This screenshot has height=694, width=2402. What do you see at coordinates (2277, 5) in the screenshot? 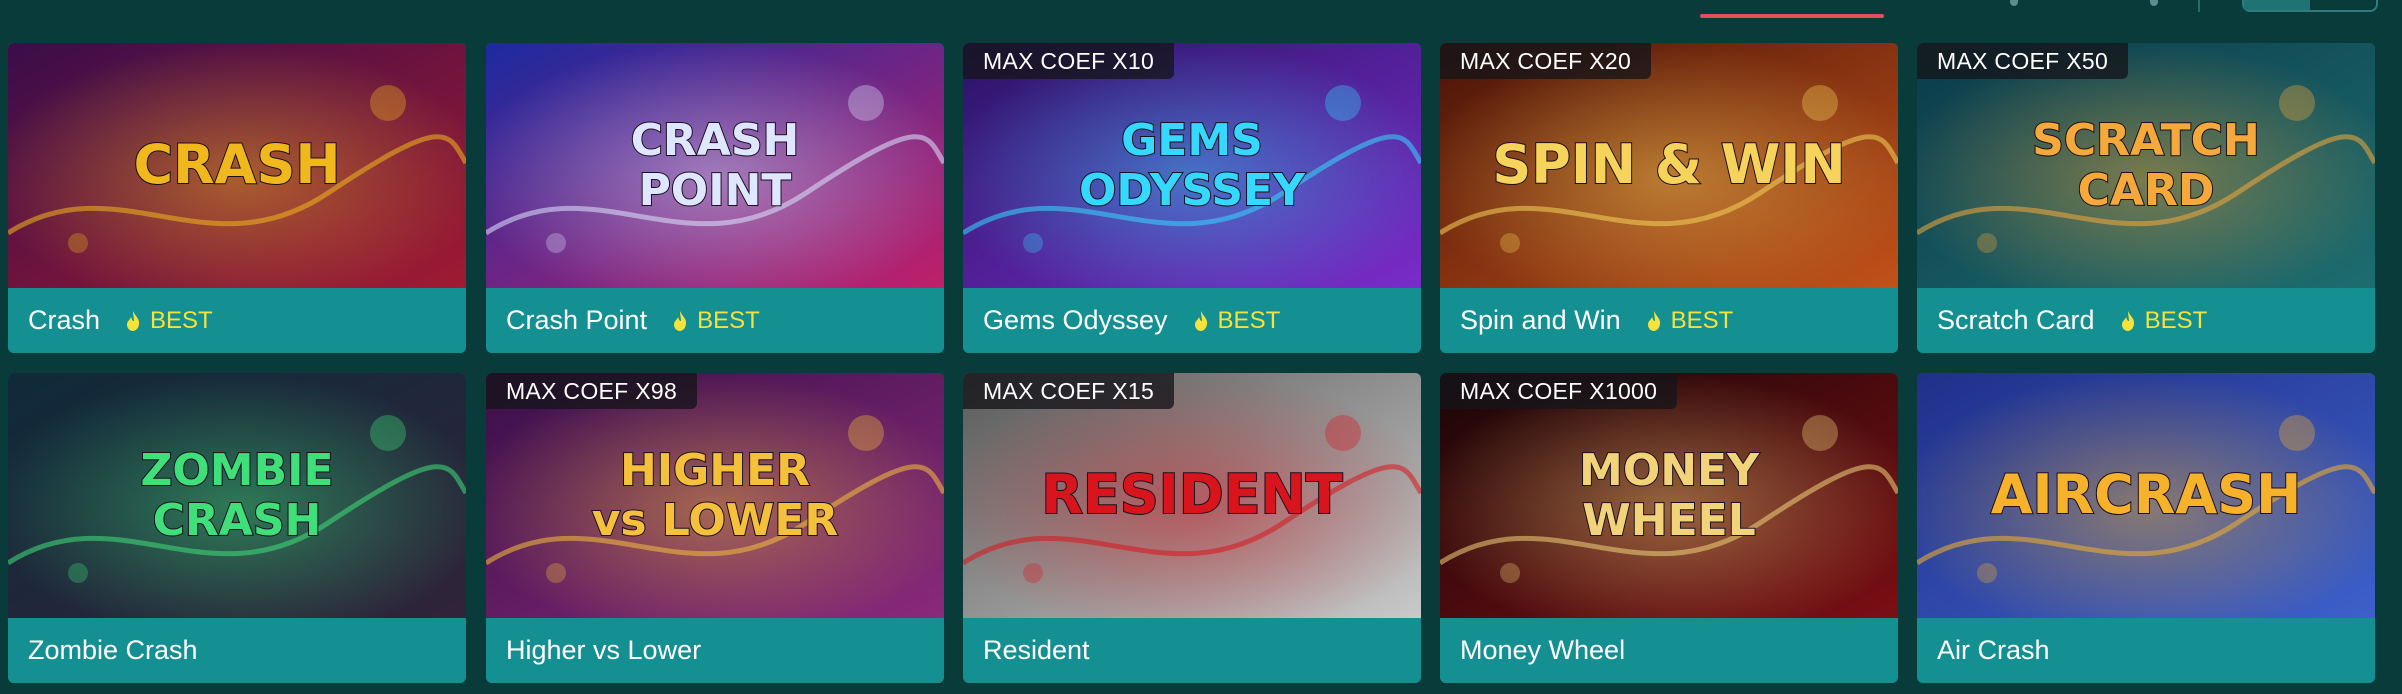
I see `grid-view-button` at bounding box center [2277, 5].